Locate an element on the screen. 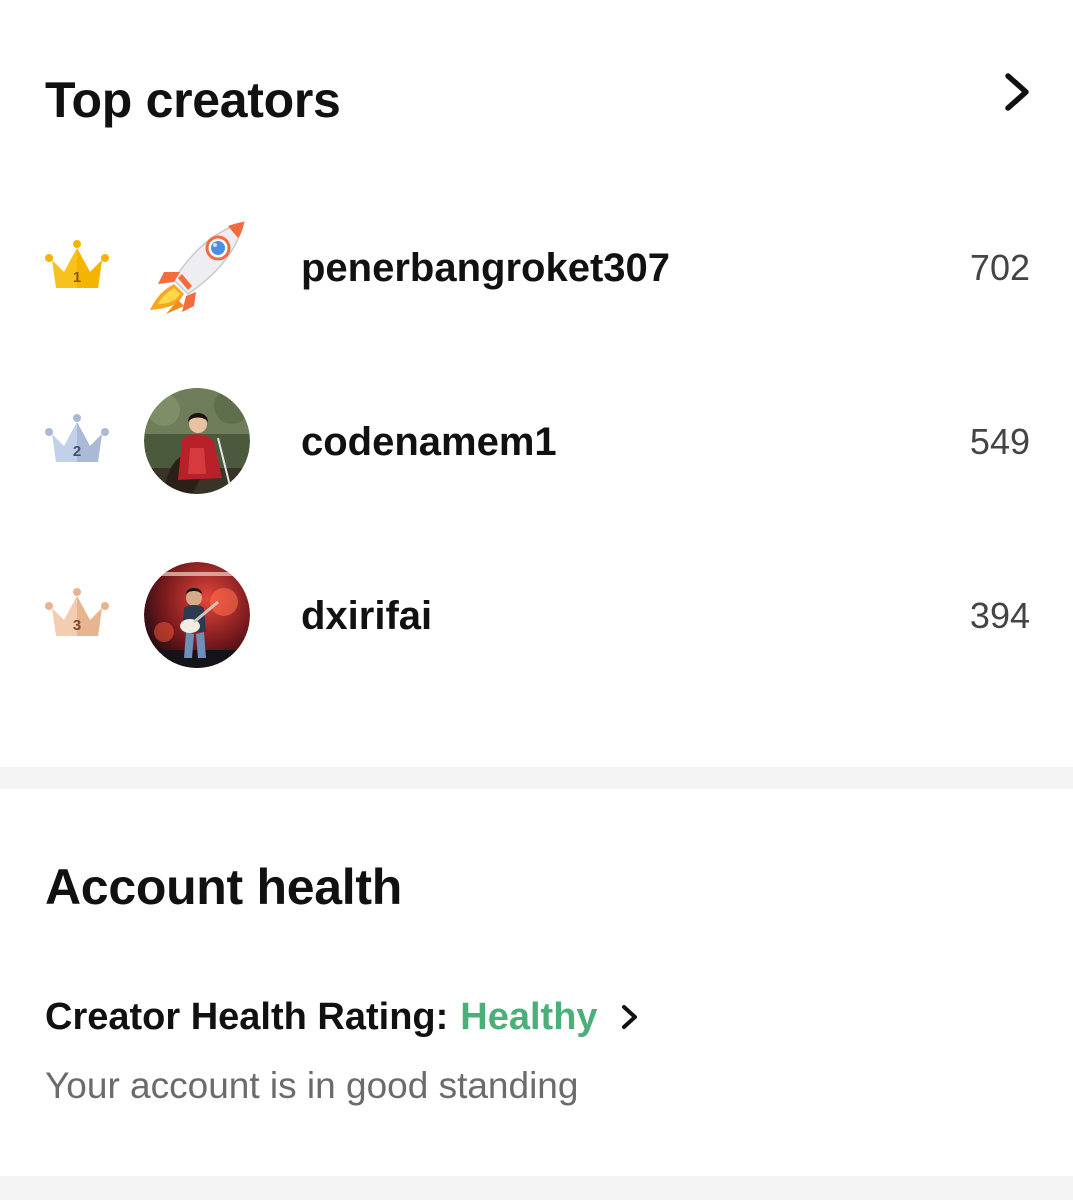 The image size is (1073, 1200). creator-count: 394 is located at coordinates (999, 615).